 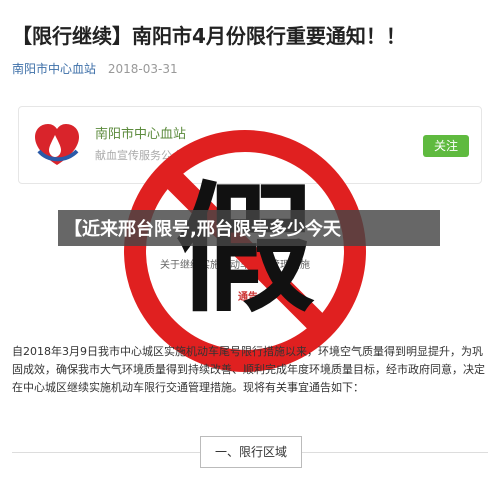 I want to click on image-notice-title: 关于继续实施机动车限行管理措施, so click(x=235, y=265).